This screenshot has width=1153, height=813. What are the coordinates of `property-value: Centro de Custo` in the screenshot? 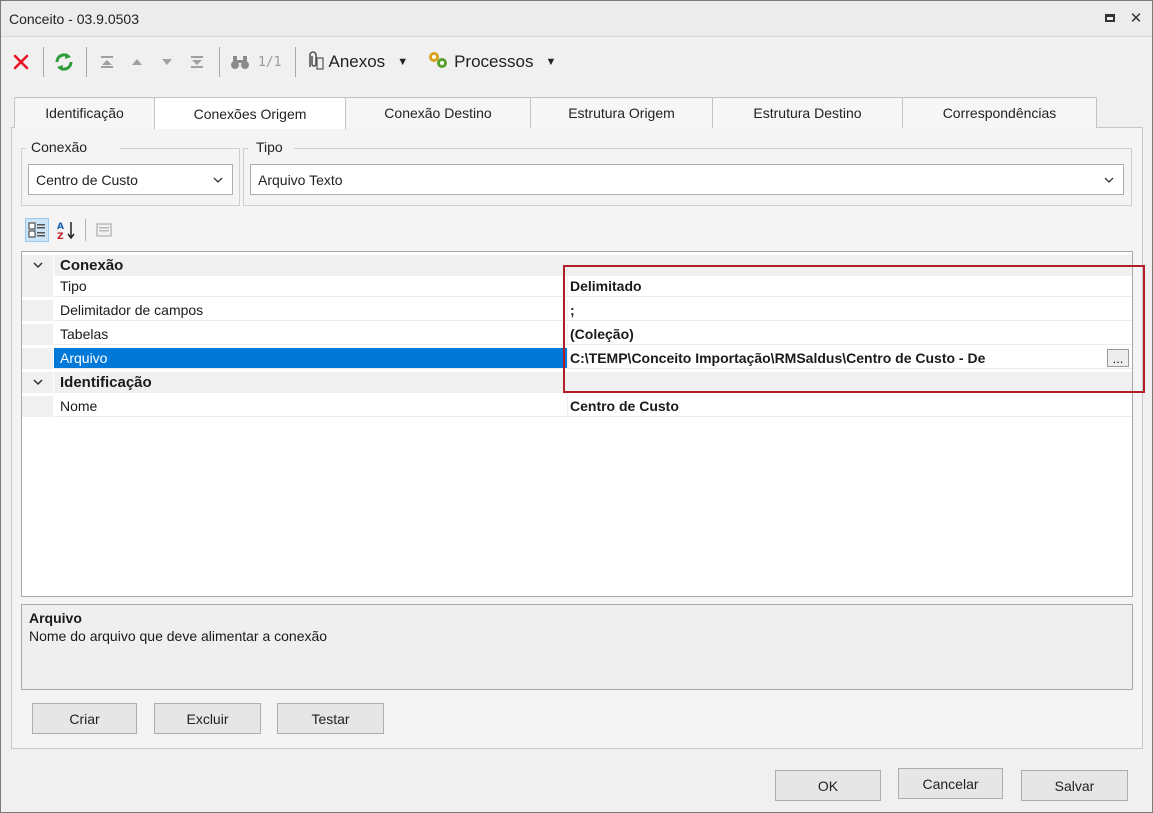 It's located at (850, 406).